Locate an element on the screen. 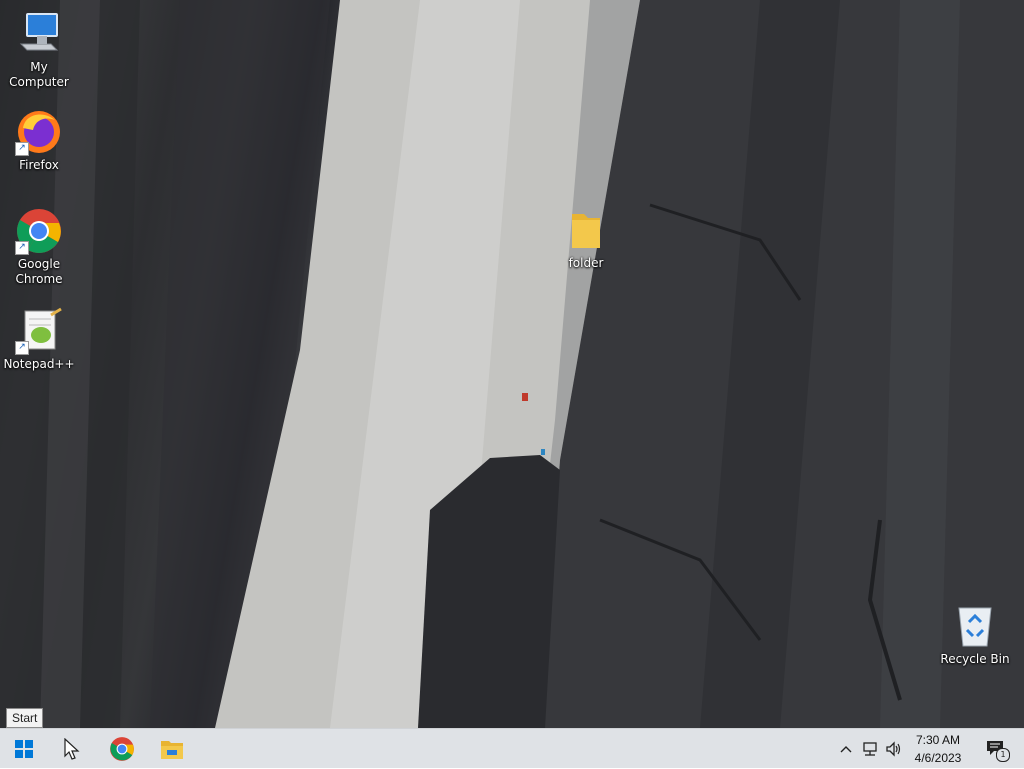 The image size is (1024, 769). desktop-icon-recycle-bin: Recycle Bin is located at coordinates (975, 634).